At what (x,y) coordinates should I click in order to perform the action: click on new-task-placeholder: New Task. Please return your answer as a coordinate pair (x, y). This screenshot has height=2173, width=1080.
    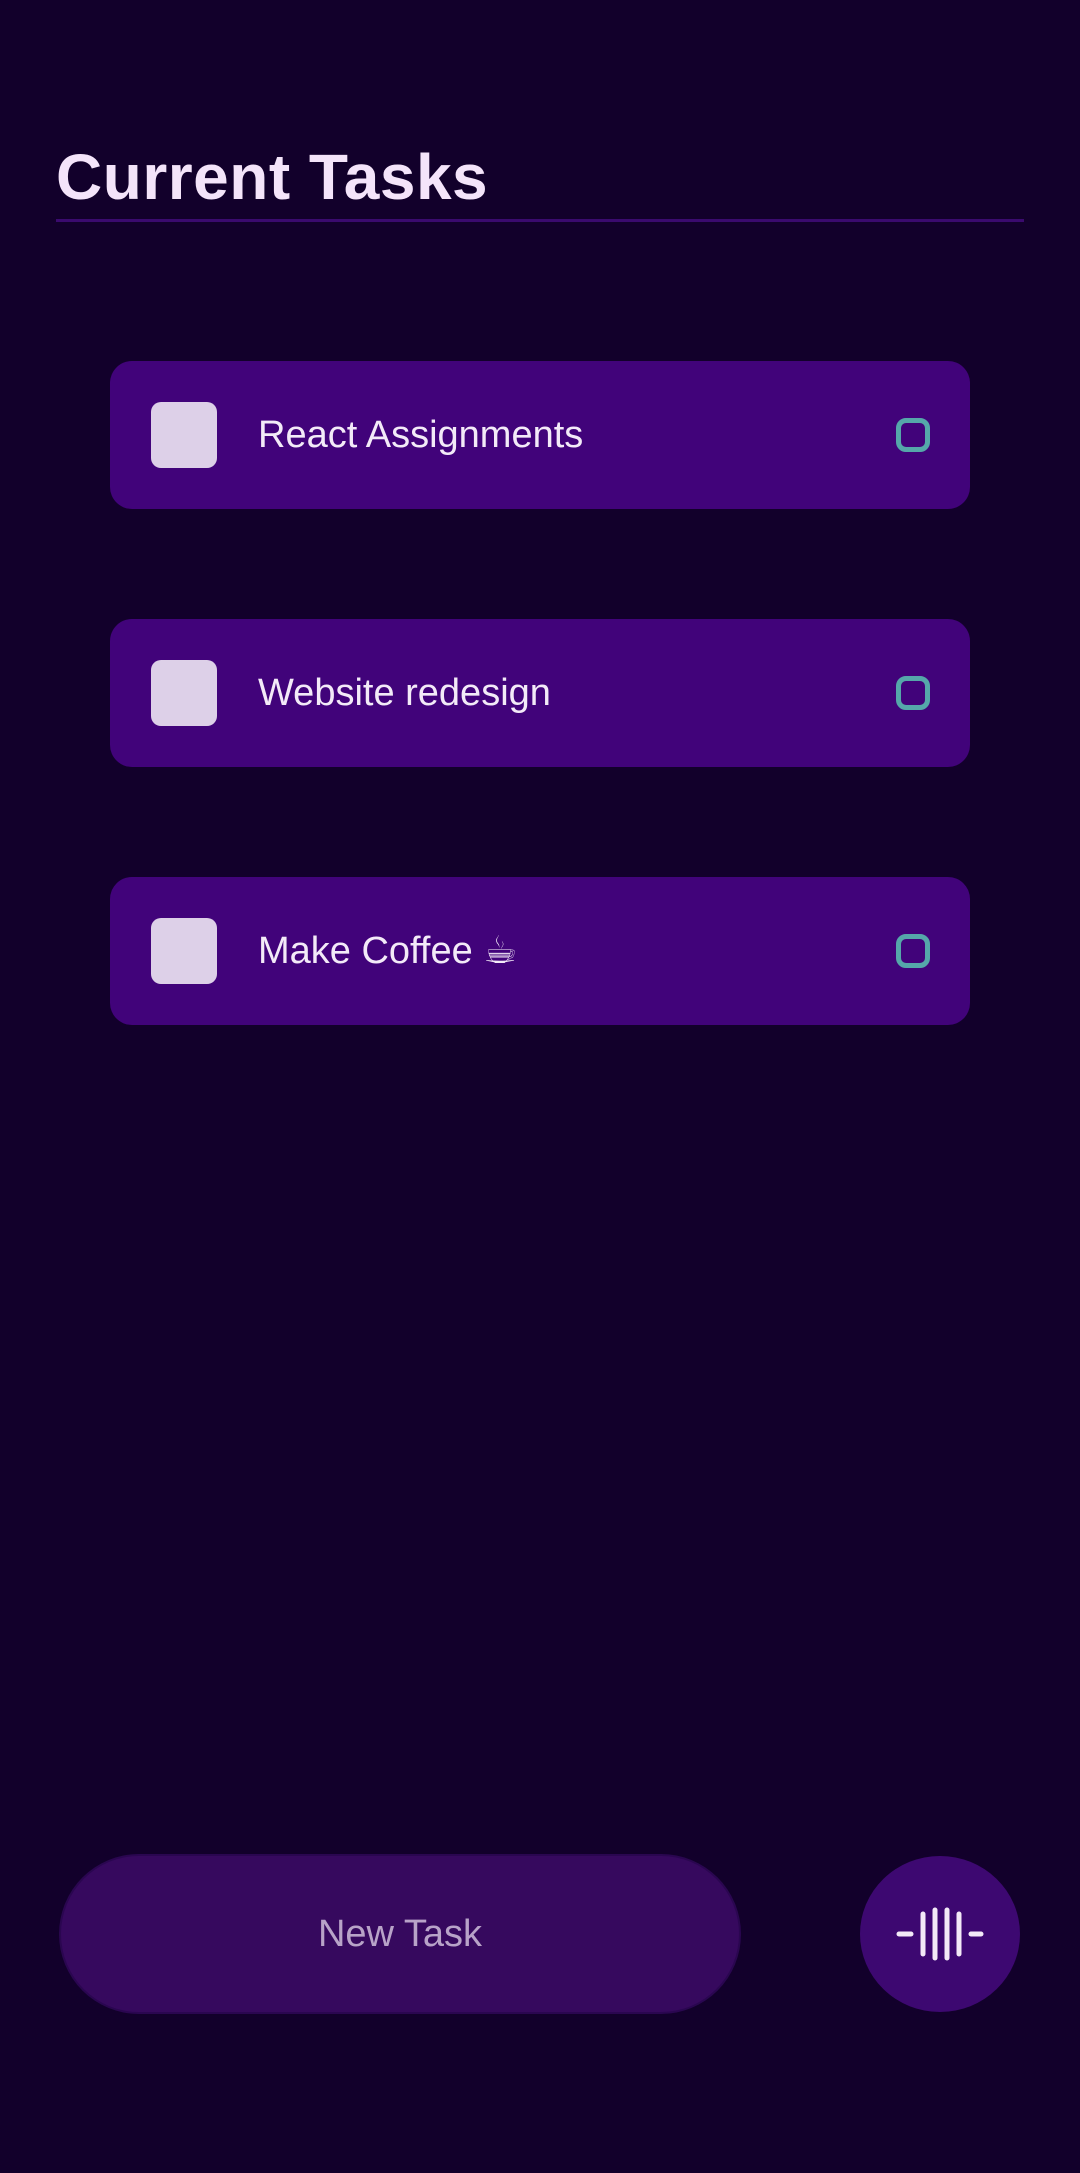
    Looking at the image, I should click on (400, 1933).